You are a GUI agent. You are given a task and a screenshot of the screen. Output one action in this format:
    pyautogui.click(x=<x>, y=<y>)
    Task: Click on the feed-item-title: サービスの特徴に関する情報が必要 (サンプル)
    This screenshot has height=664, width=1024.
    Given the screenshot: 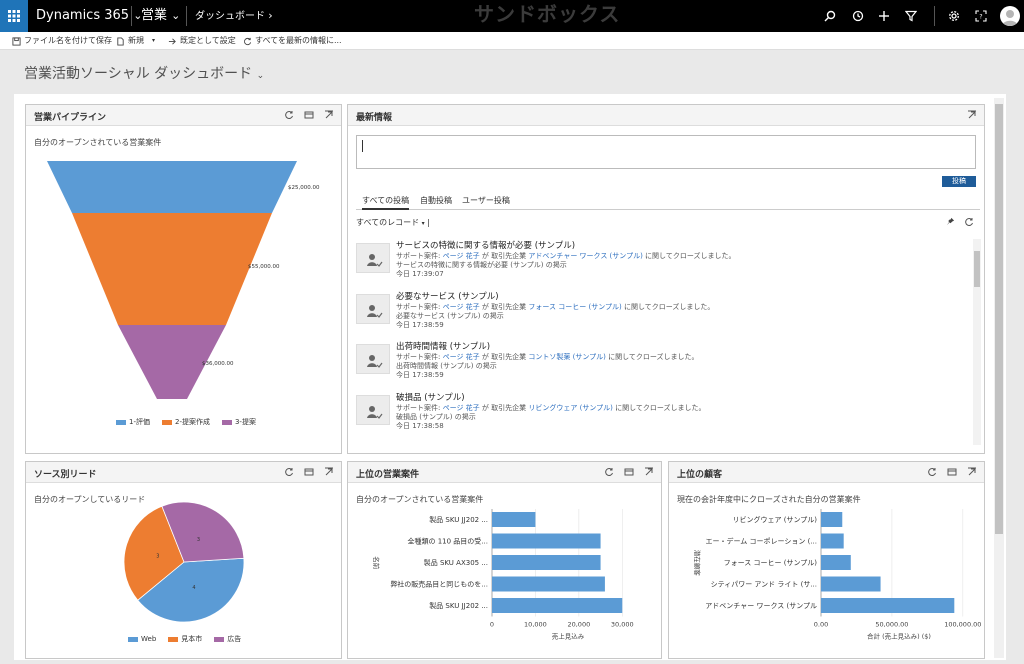 What is the action you would take?
    pyautogui.click(x=485, y=245)
    